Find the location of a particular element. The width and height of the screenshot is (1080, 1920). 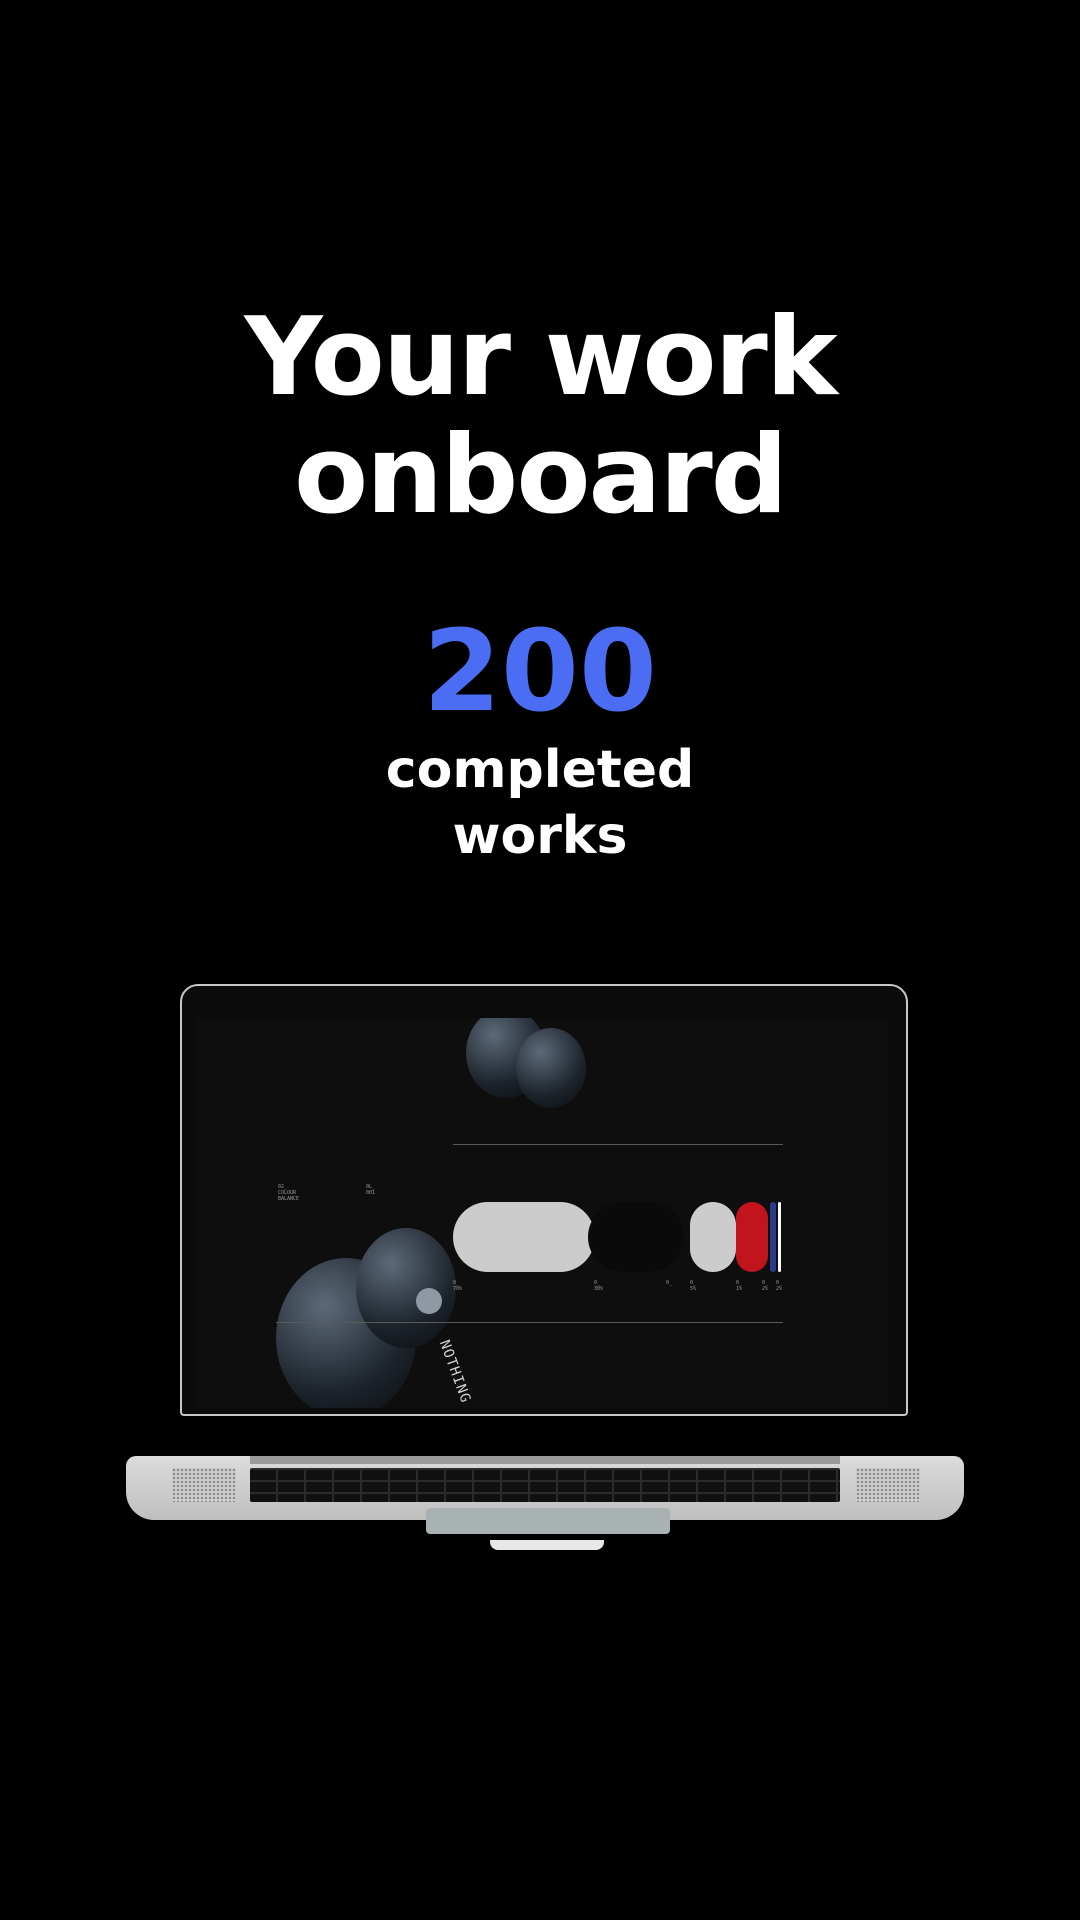

divider-top is located at coordinates (618, 1144).